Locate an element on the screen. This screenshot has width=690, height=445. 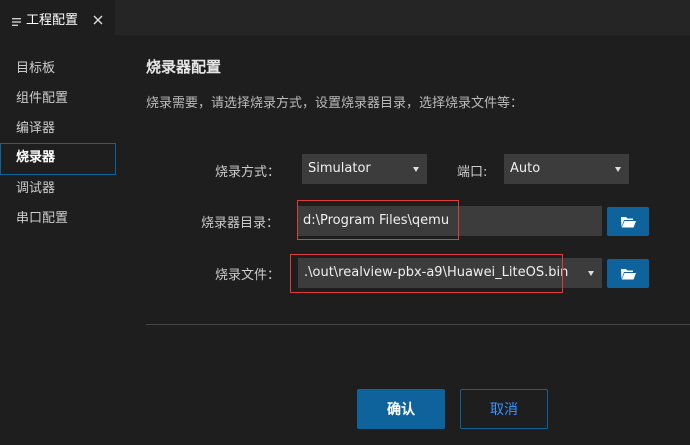
port-label: 端口: is located at coordinates (472, 172).